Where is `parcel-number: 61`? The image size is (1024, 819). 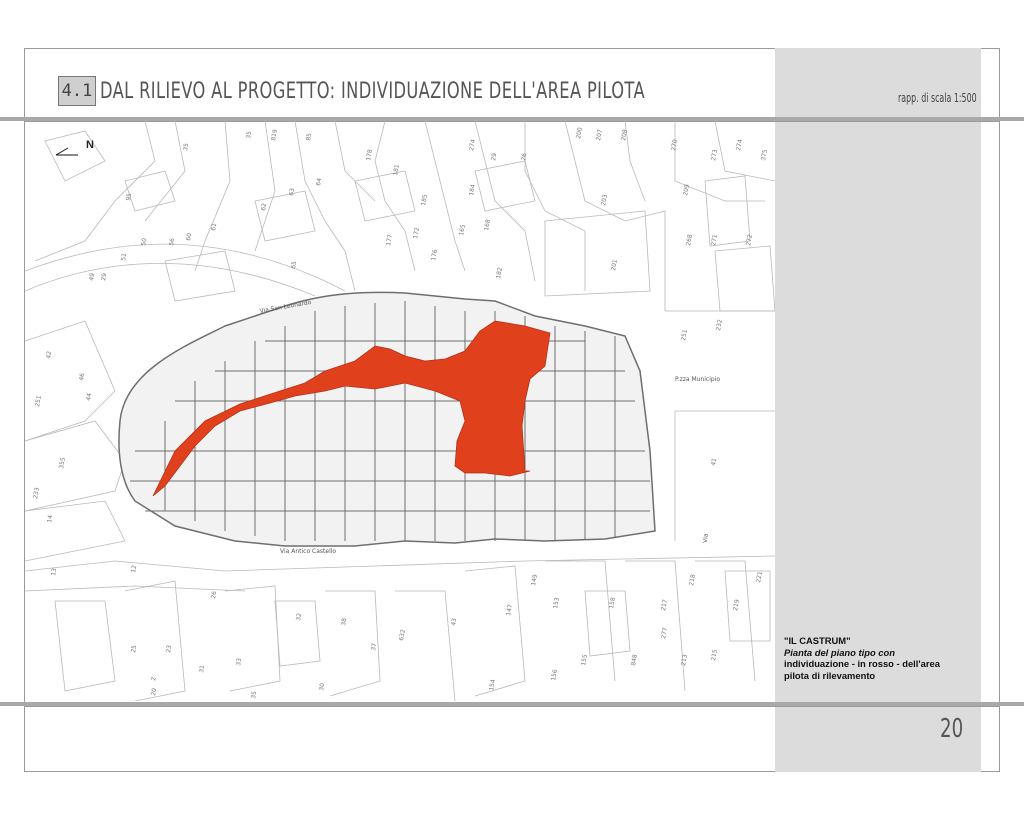 parcel-number: 61 is located at coordinates (214, 226).